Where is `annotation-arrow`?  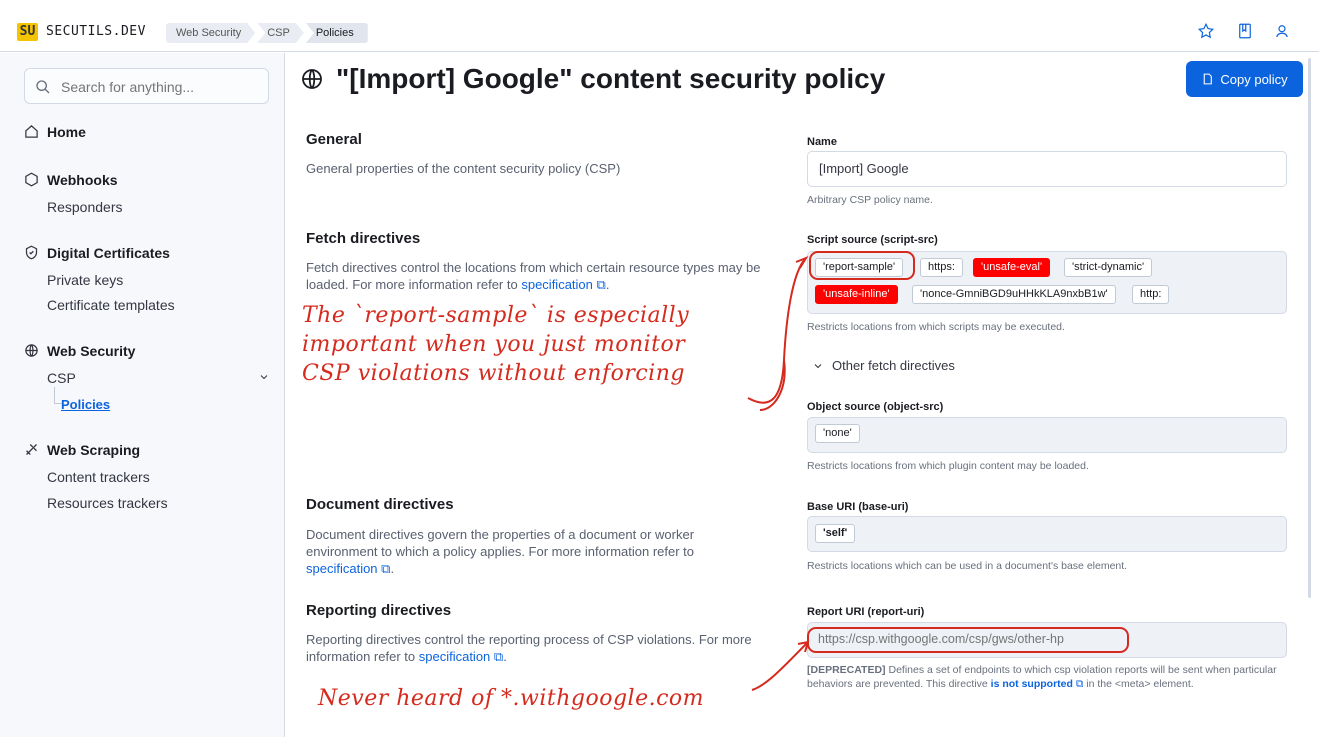 annotation-arrow is located at coordinates (780, 665).